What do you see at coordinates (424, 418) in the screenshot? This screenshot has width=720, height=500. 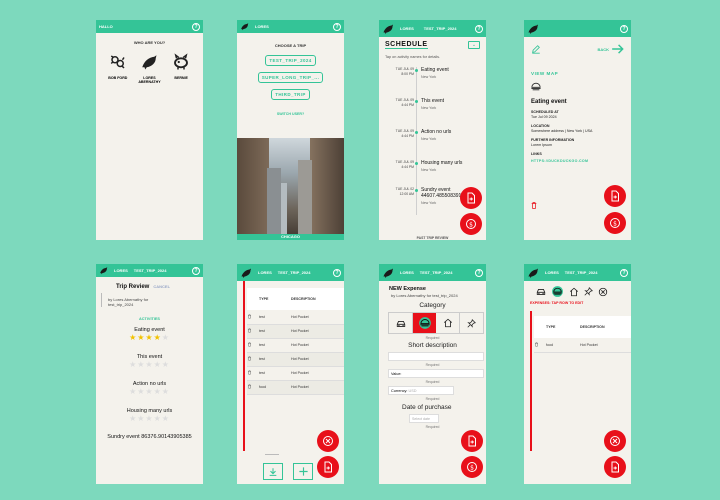 I see `date-input: Select date` at bounding box center [424, 418].